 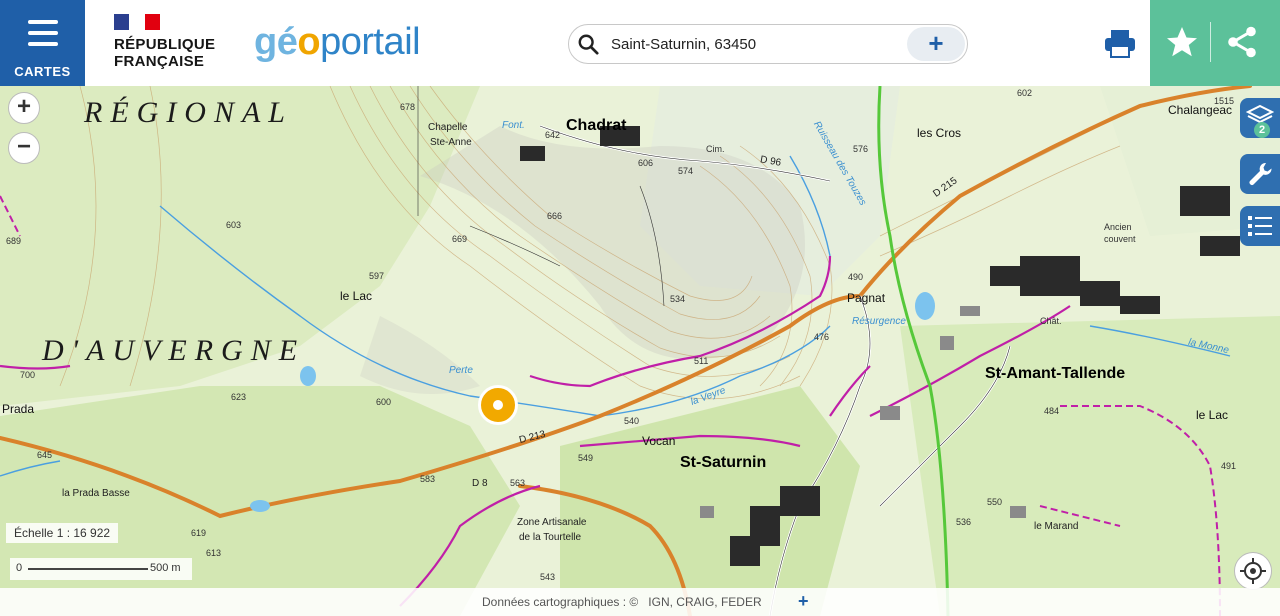 I want to click on map-label-st-amant-tallende: St-Amant-Tallende, so click(x=1055, y=373).